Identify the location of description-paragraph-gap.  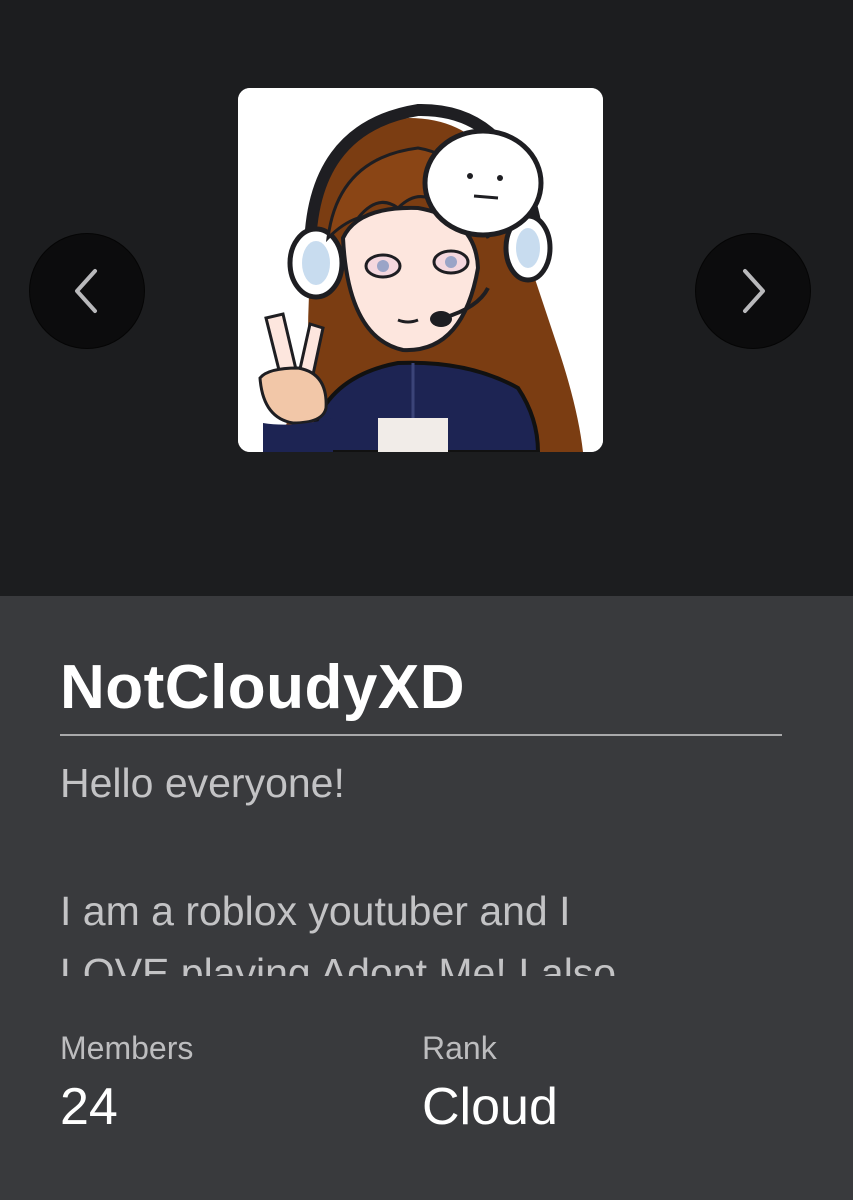
(430, 847).